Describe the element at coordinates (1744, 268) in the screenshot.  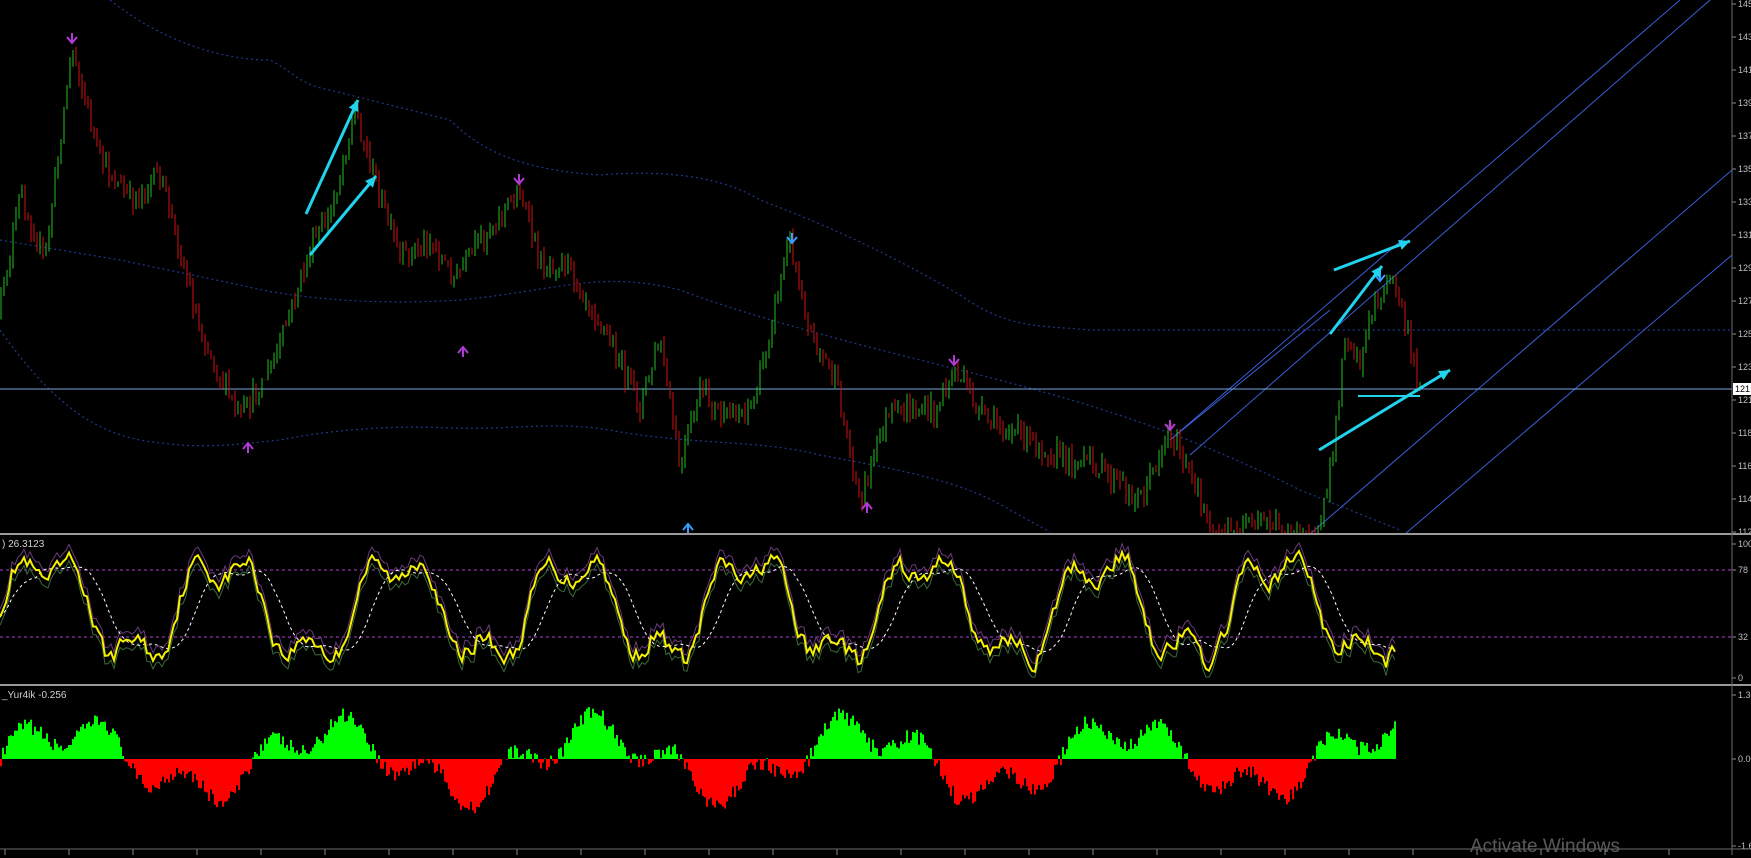
I see `price-axis-label: 129` at that location.